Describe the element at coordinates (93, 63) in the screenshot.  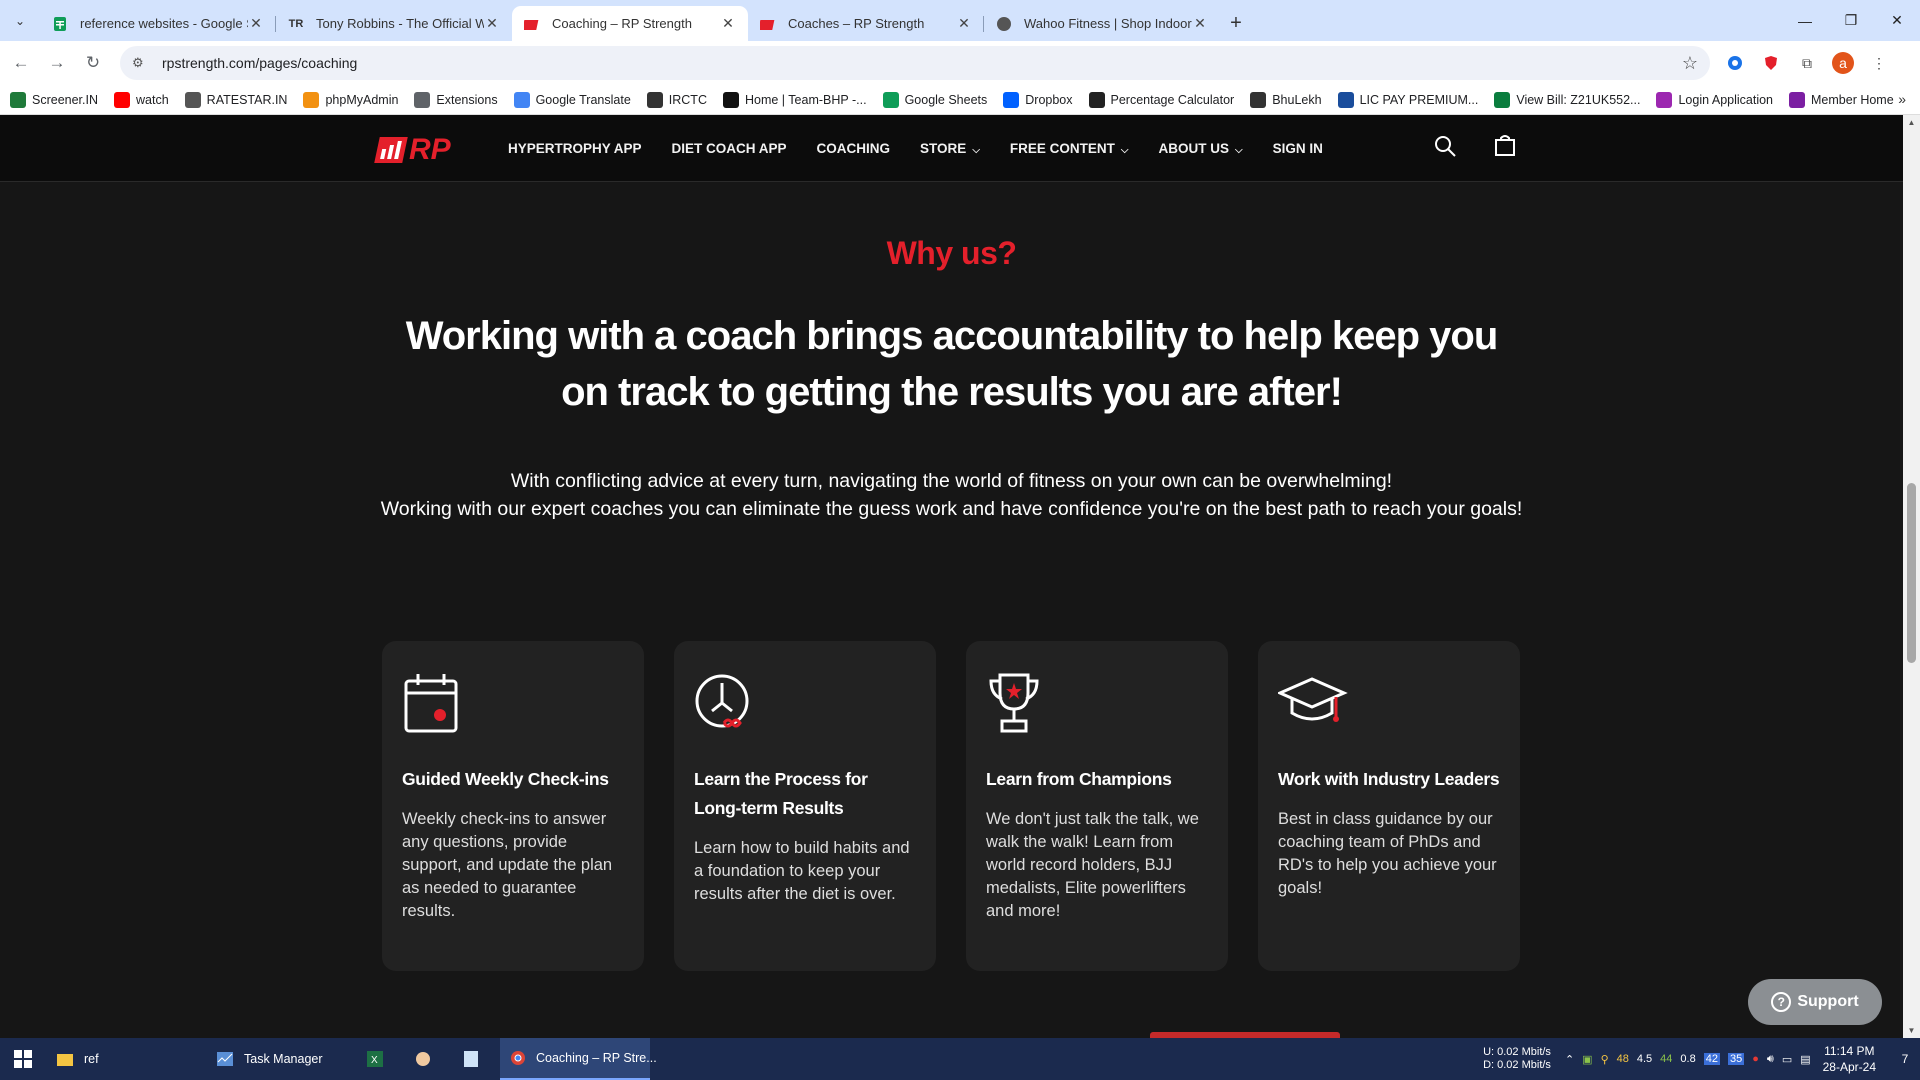
I see `reload-icon: ↻` at that location.